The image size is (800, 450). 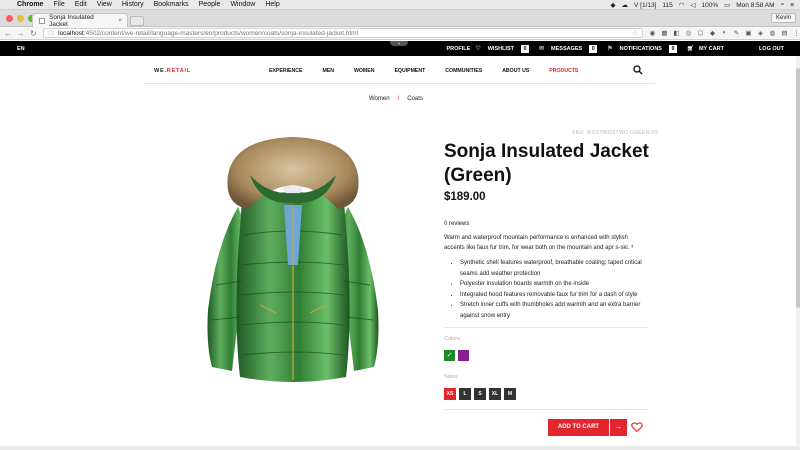 I want to click on wishlist-count-badge: 0, so click(x=525, y=48).